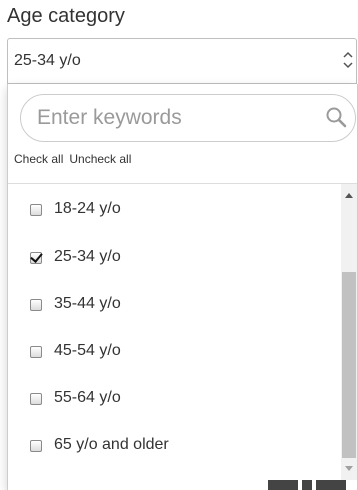 The height and width of the screenshot is (490, 358). I want to click on option-65-plus: 65 y/o and older, so click(174, 449).